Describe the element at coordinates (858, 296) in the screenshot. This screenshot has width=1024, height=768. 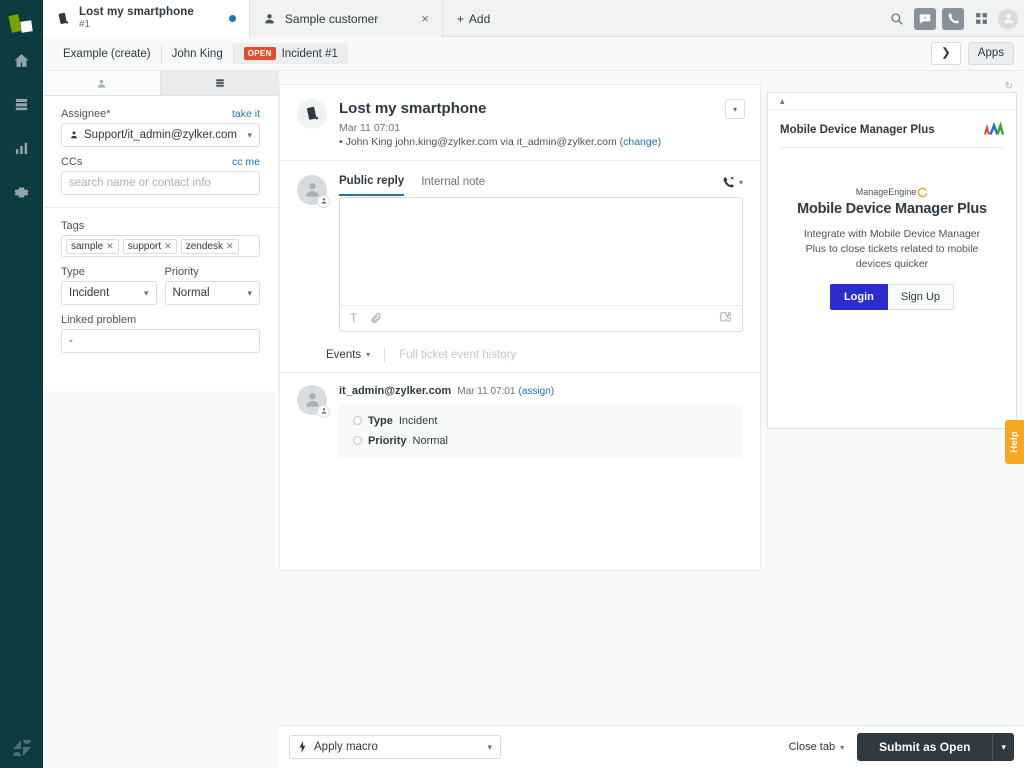
I see `login-button: Login` at that location.